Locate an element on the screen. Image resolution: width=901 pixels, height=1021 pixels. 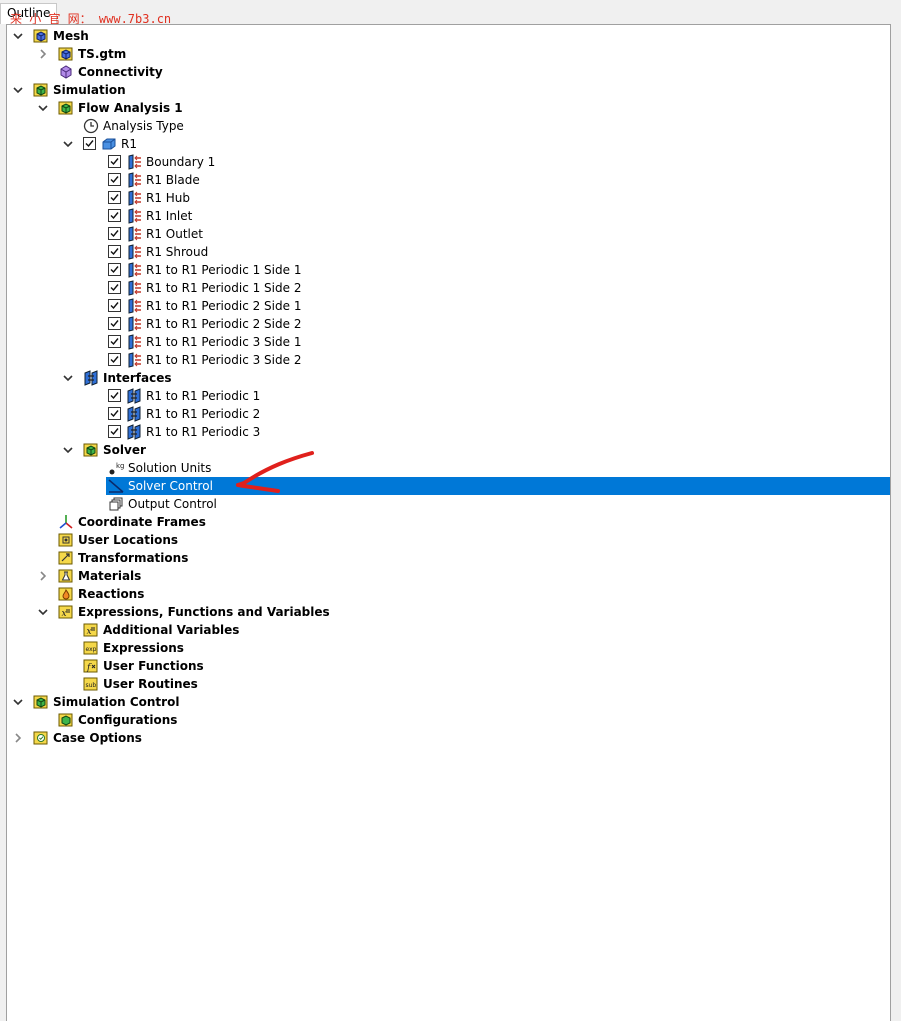
tree-item-r1-to-r1-periodic-3-side-2: R1 to R1 Periodic 3 Side 2 is located at coordinates (448, 360).